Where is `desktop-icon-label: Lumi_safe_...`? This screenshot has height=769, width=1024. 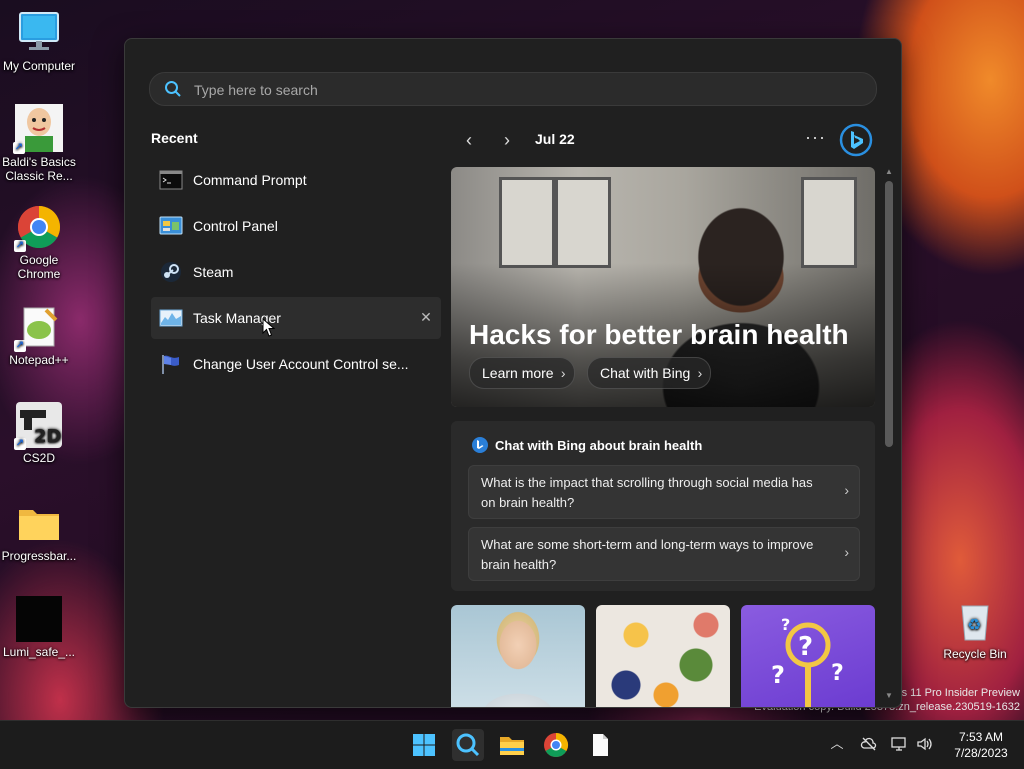 desktop-icon-label: Lumi_safe_... is located at coordinates (39, 652).